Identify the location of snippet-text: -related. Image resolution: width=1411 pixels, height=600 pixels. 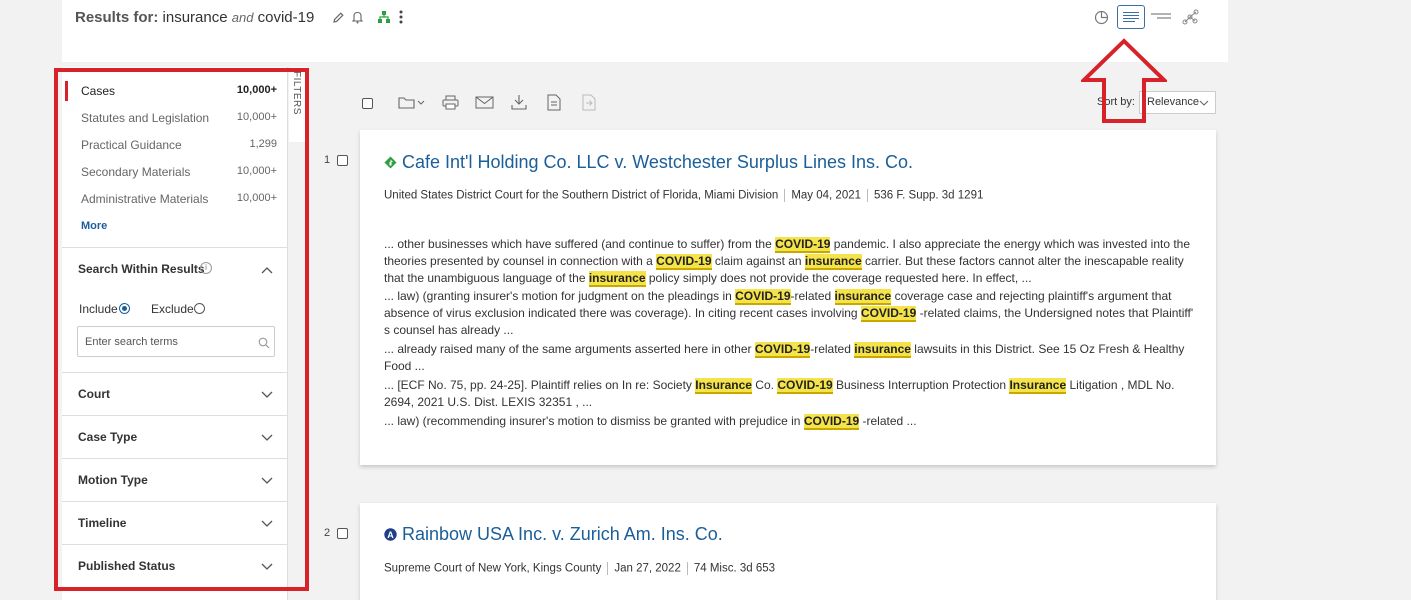
(832, 349).